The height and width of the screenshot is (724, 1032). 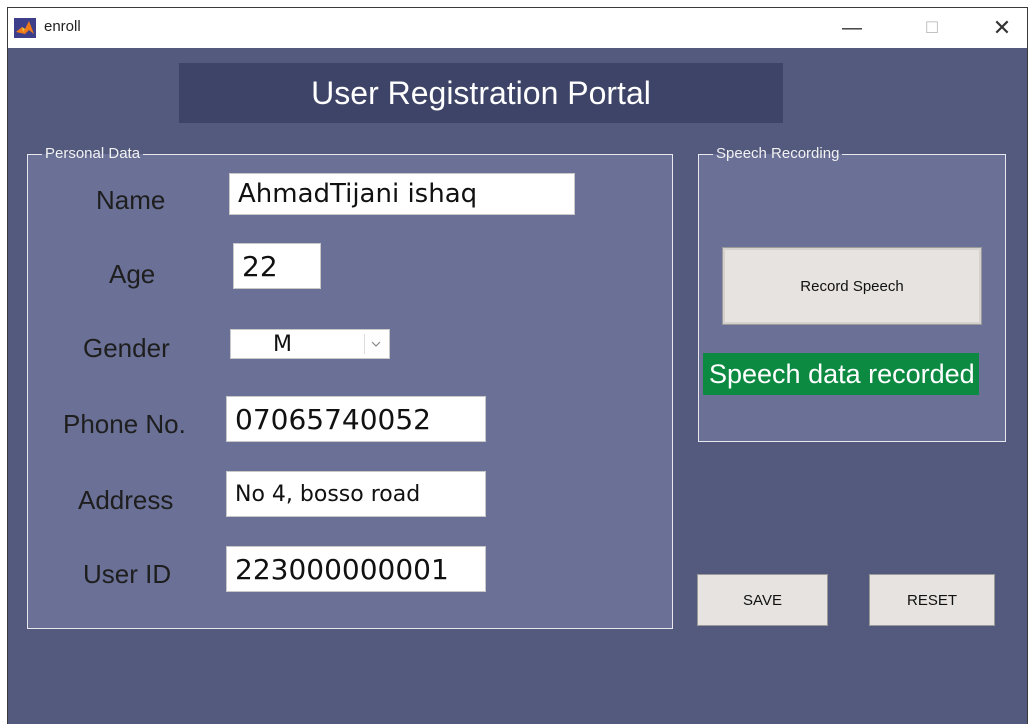 I want to click on name-label: Name, so click(x=131, y=200).